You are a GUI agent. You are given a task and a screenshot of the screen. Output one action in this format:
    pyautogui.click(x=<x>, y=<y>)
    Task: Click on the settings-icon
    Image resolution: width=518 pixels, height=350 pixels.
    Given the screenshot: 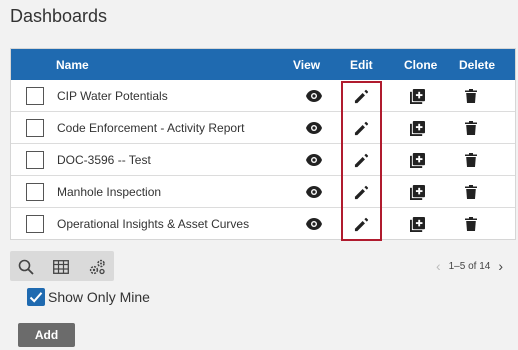 What is the action you would take?
    pyautogui.click(x=97, y=267)
    